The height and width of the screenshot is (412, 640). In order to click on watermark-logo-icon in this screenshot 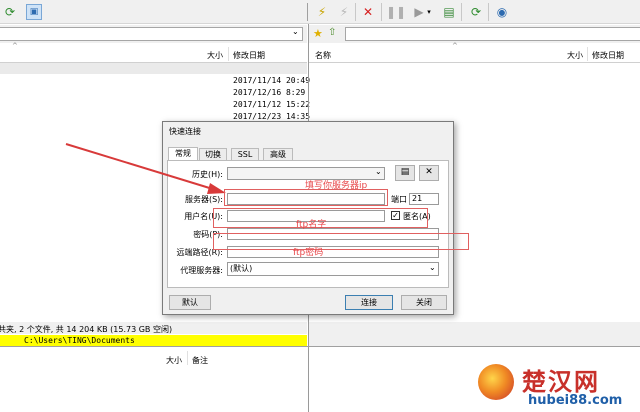, I will do `click(496, 382)`.